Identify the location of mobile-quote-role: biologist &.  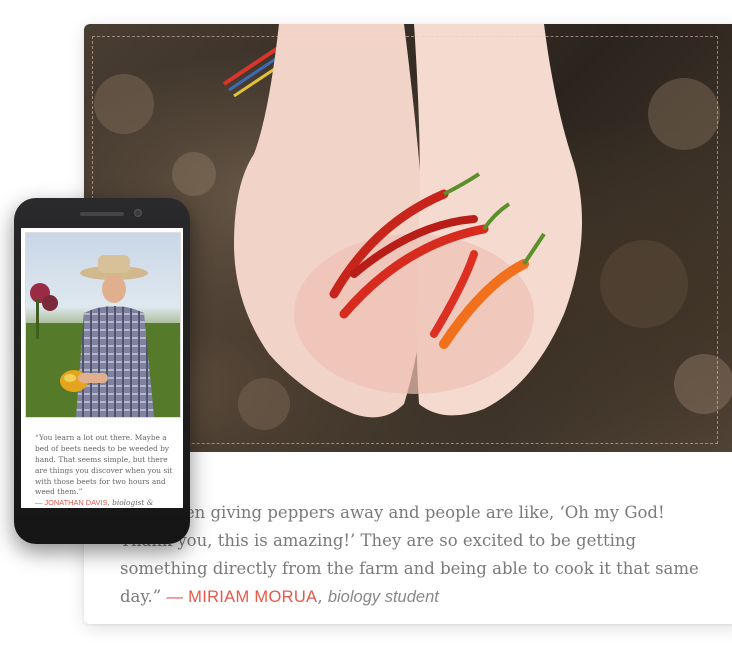
(133, 503).